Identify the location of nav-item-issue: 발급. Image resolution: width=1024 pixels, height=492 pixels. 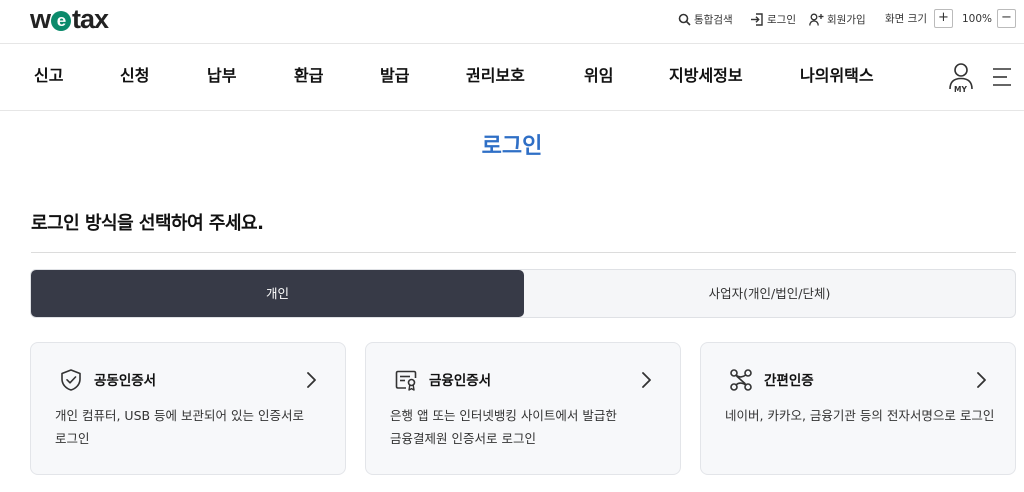
(394, 76).